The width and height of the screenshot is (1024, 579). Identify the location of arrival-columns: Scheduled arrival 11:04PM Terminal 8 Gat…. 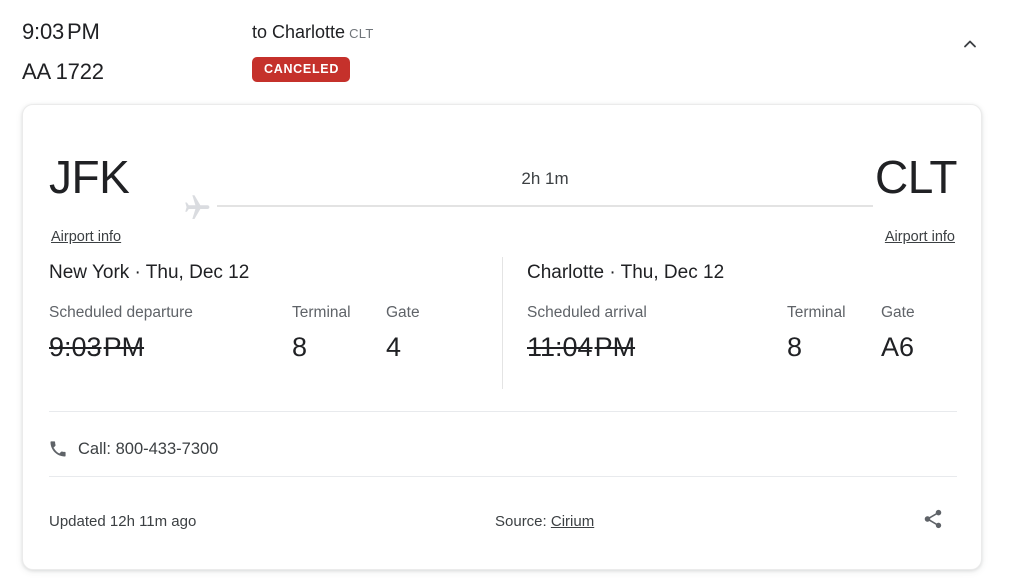
(747, 345).